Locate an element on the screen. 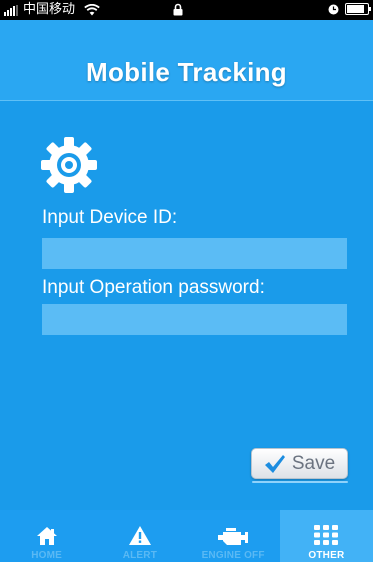 The height and width of the screenshot is (562, 373). tab-home: HOME is located at coordinates (46, 536).